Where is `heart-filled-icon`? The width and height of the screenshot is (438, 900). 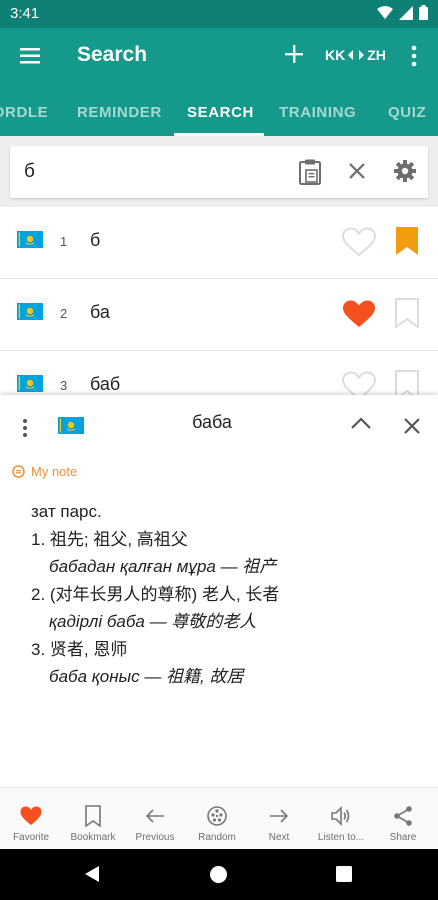
heart-filled-icon is located at coordinates (359, 314).